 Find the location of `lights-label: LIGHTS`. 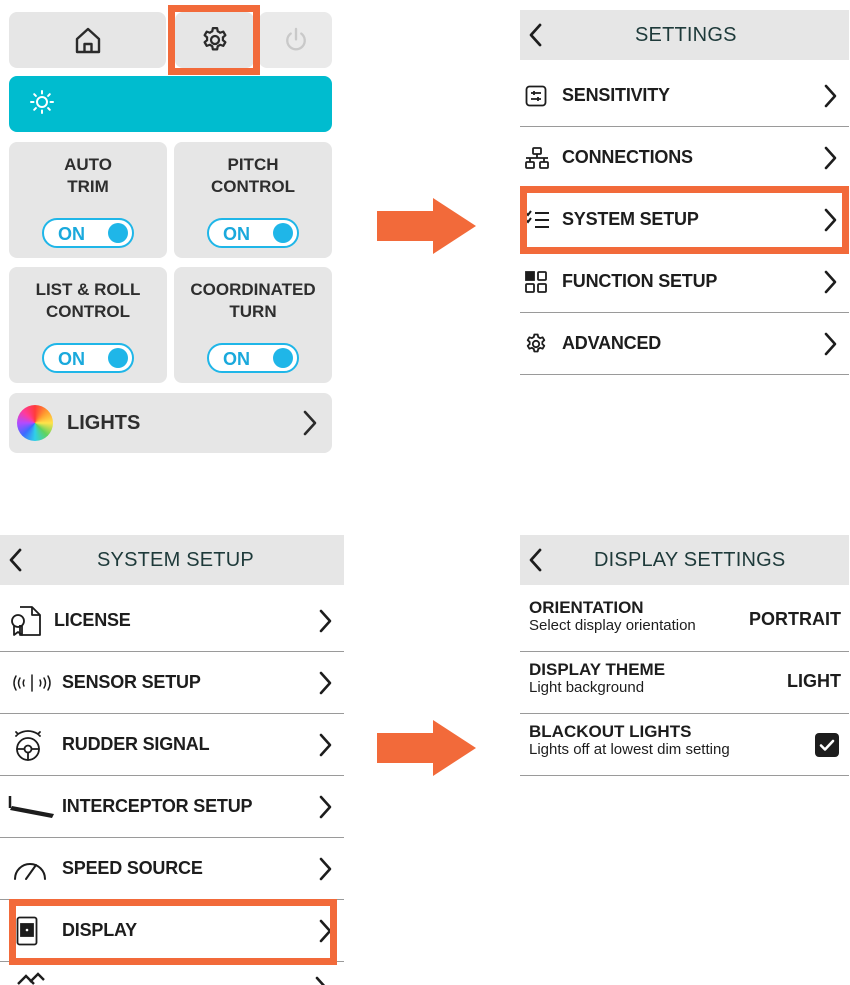

lights-label: LIGHTS is located at coordinates (104, 422).